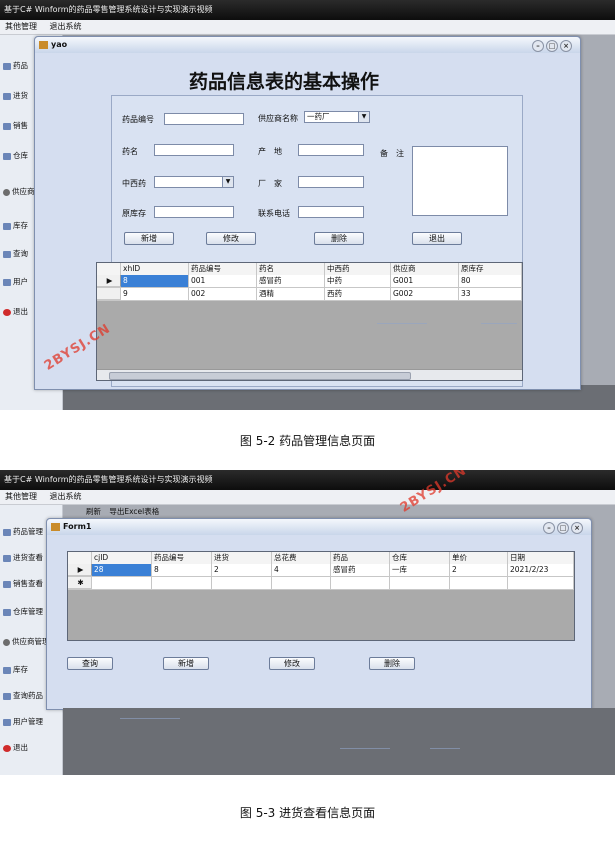 The width and height of the screenshot is (615, 841). I want to click on column-header: 单价, so click(479, 558).